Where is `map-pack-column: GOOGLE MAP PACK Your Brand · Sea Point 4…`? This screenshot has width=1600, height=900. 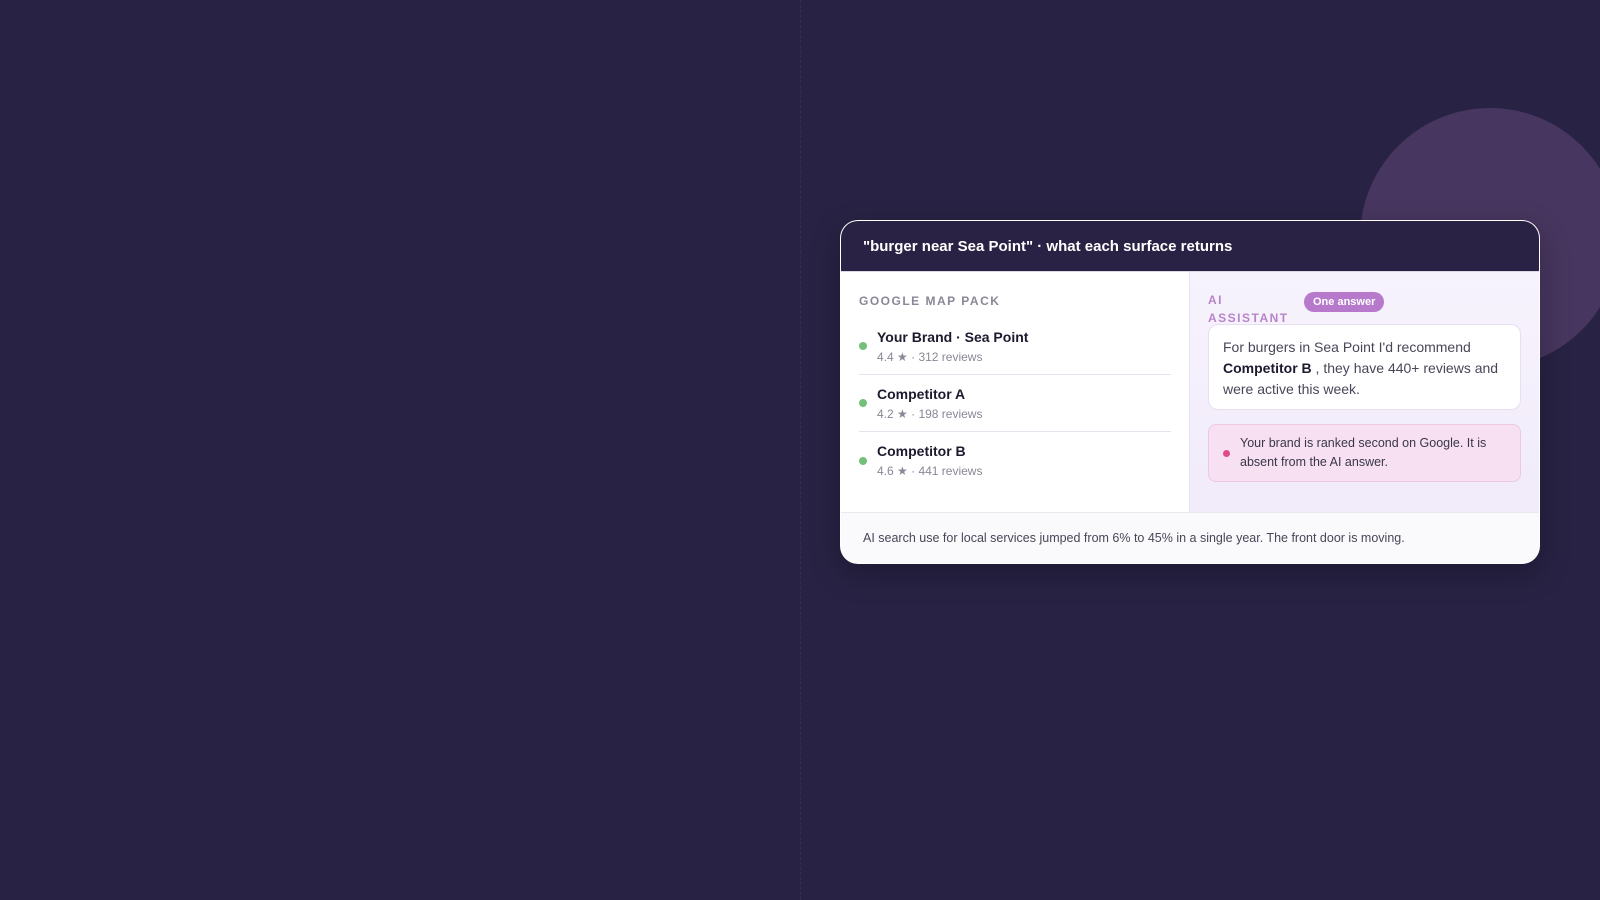
map-pack-column: GOOGLE MAP PACK Your Brand · Sea Point 4… is located at coordinates (1015, 392).